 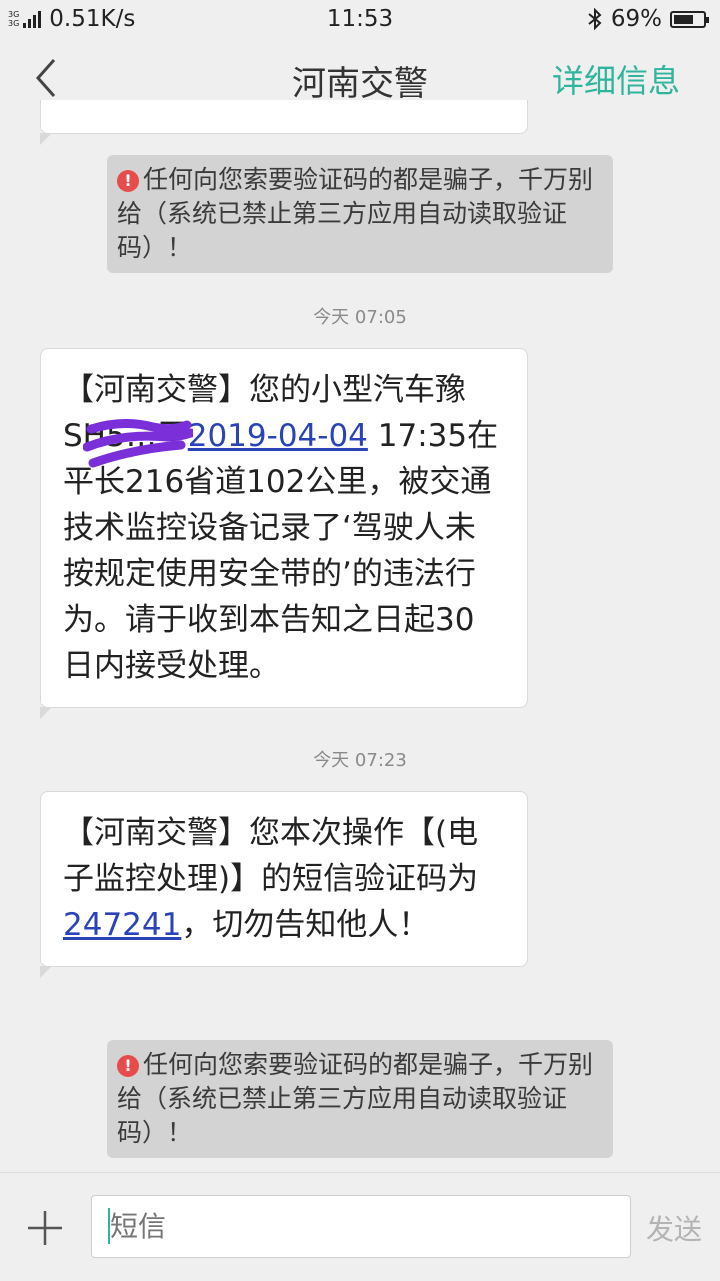 I want to click on battery-icon, so click(x=689, y=19).